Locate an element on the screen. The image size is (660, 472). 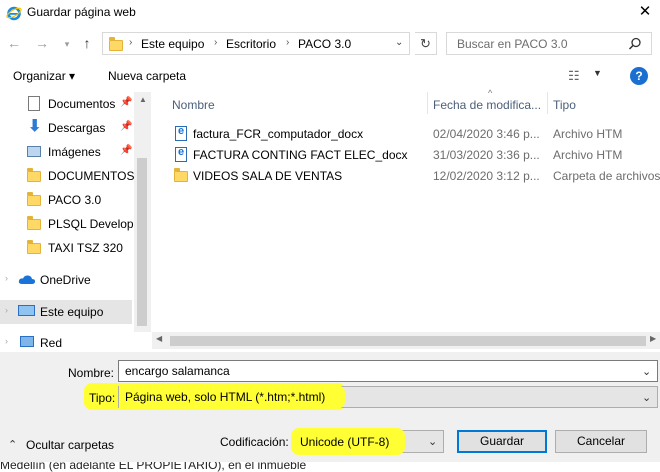
sidebar-item-documentos-p: DOCUMENTOS P is located at coordinates (67, 176).